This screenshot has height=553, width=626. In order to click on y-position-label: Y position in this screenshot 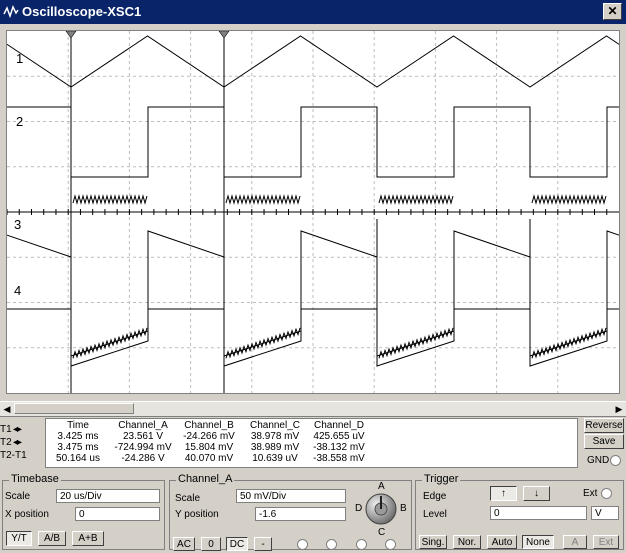, I will do `click(197, 514)`.